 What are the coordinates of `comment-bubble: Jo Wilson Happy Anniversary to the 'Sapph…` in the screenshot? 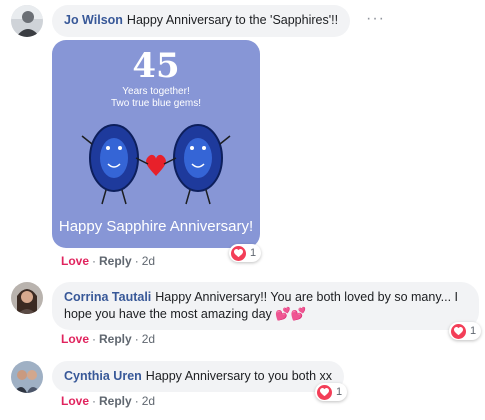 It's located at (201, 21).